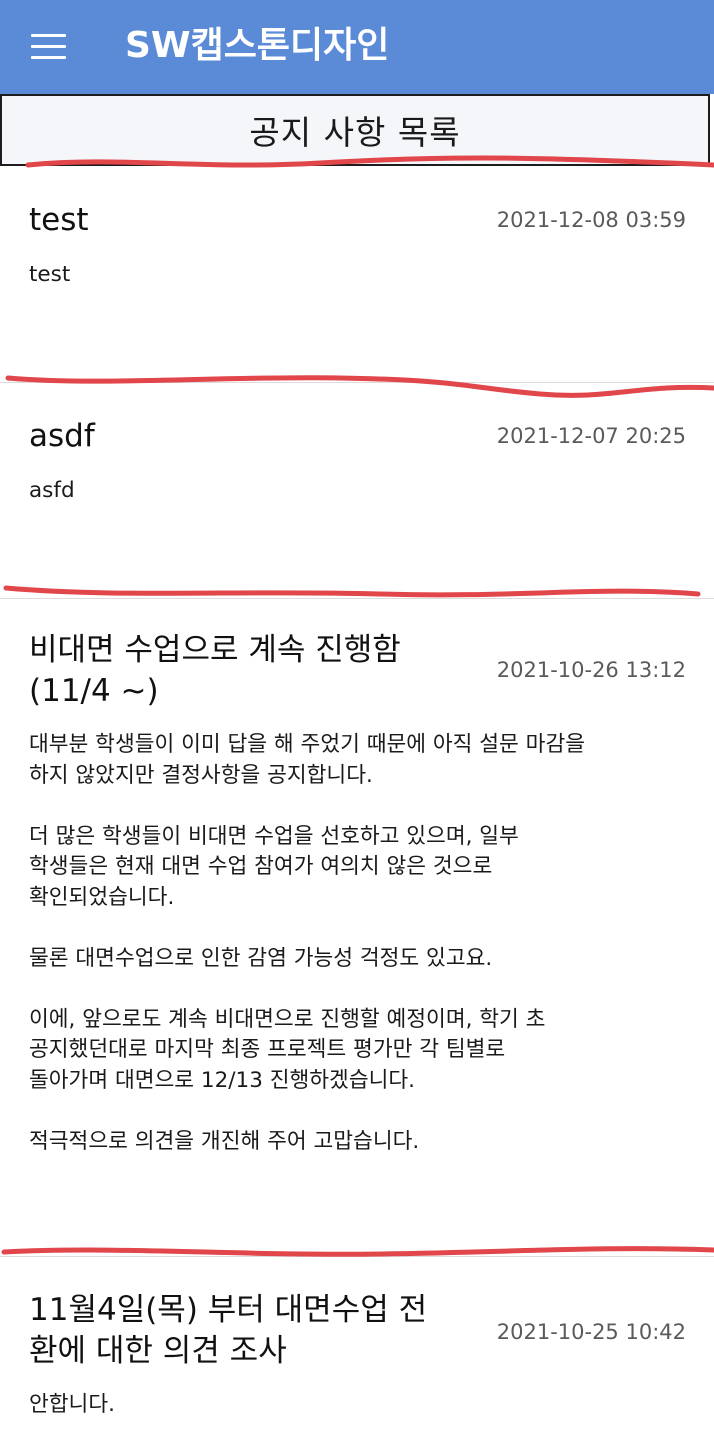 The image size is (714, 1440). What do you see at coordinates (50, 274) in the screenshot?
I see `notice-body: test` at bounding box center [50, 274].